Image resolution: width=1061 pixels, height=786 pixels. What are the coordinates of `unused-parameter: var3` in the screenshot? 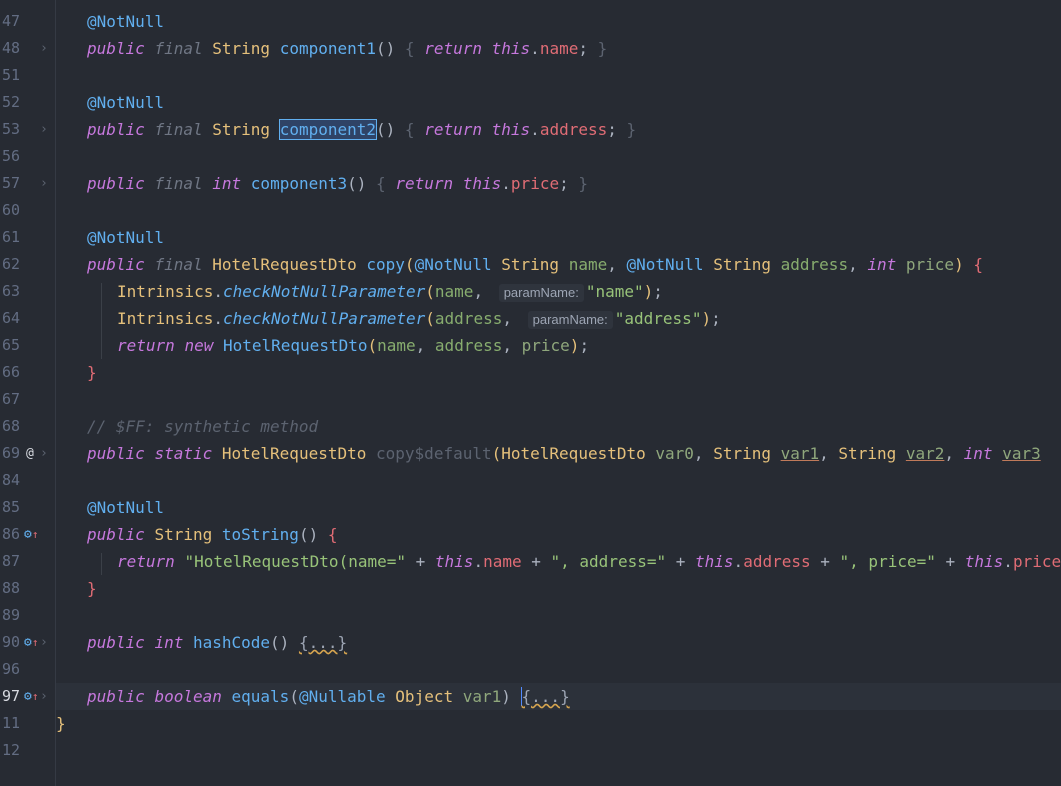 It's located at (1021, 453).